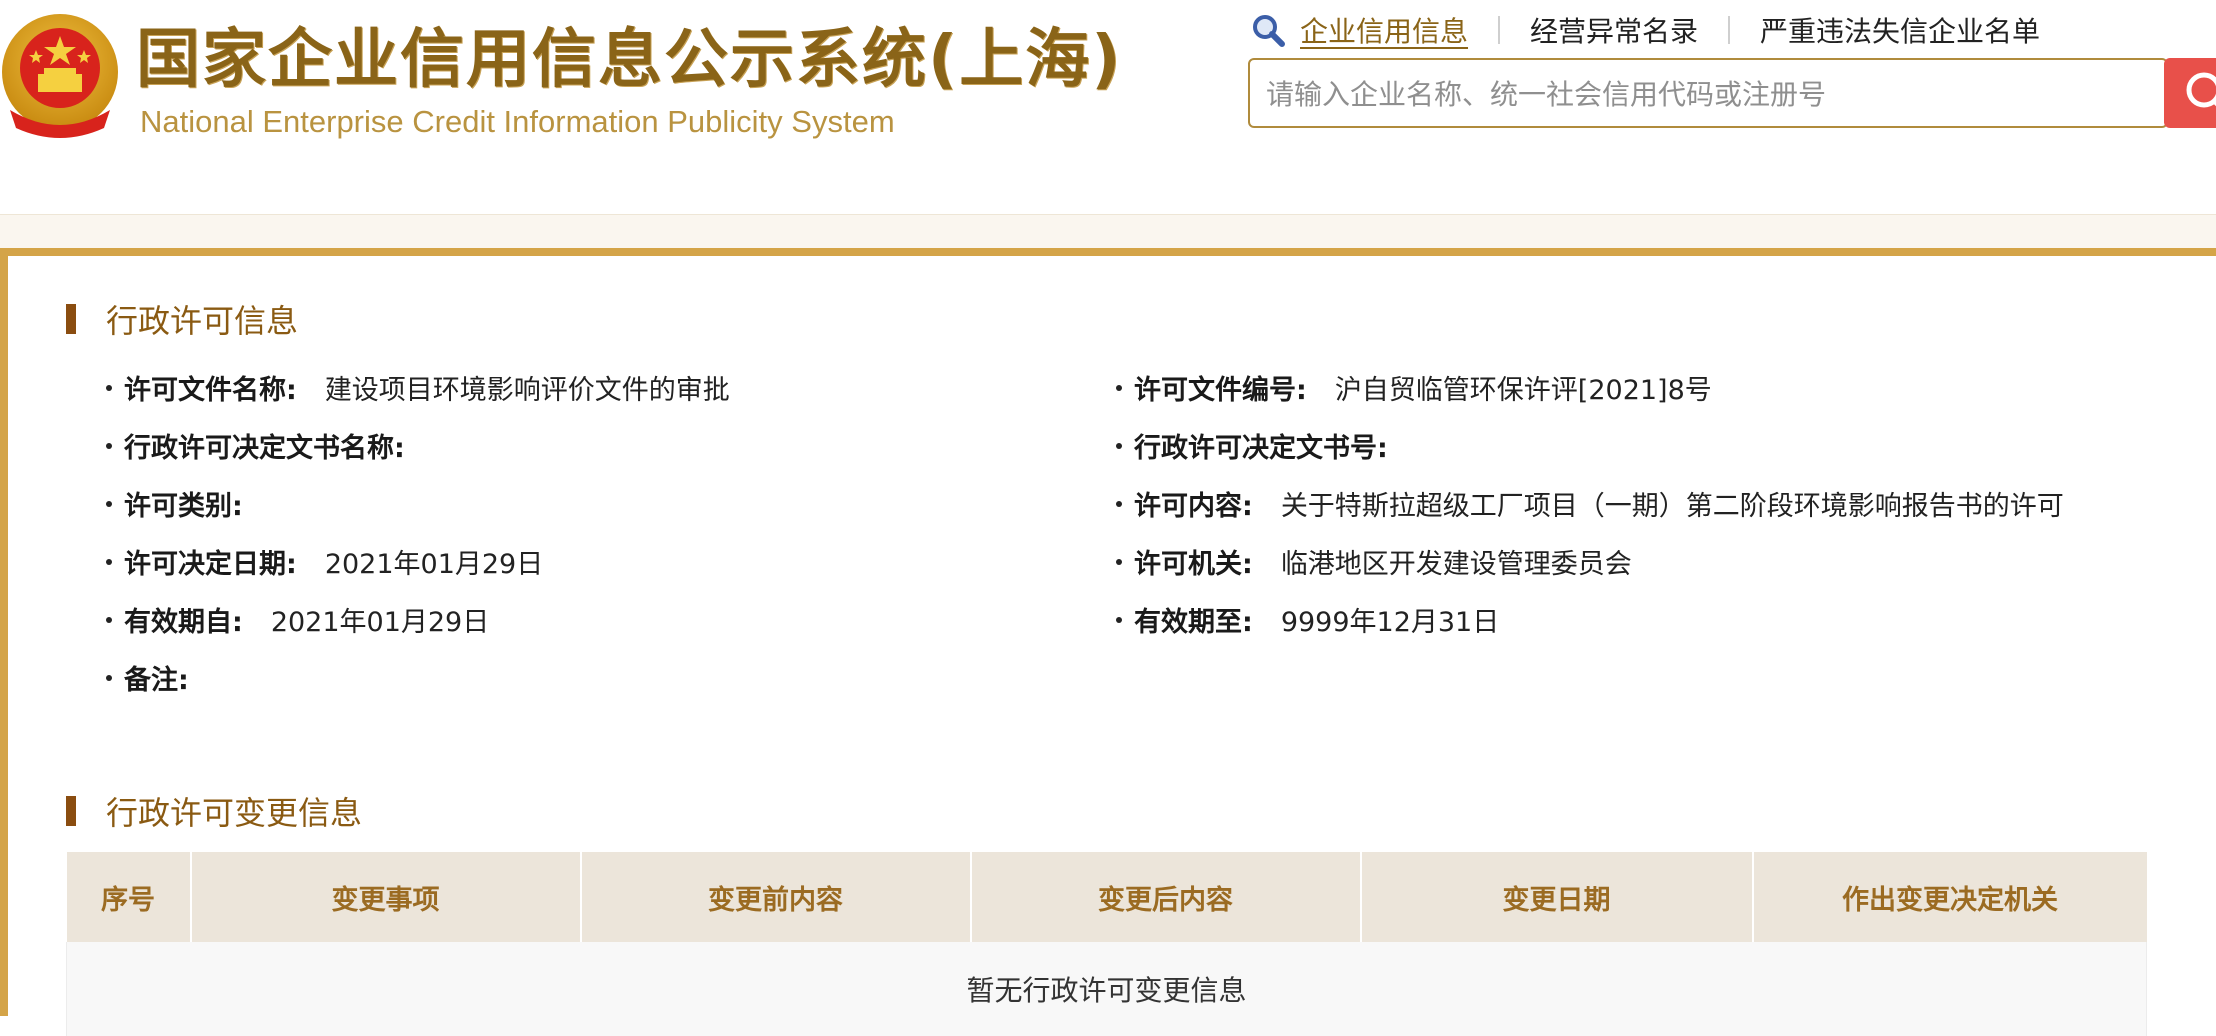 The height and width of the screenshot is (1036, 2216). Describe the element at coordinates (629, 60) in the screenshot. I see `site-title: 国家企业信用信息公示系统(上海)` at that location.